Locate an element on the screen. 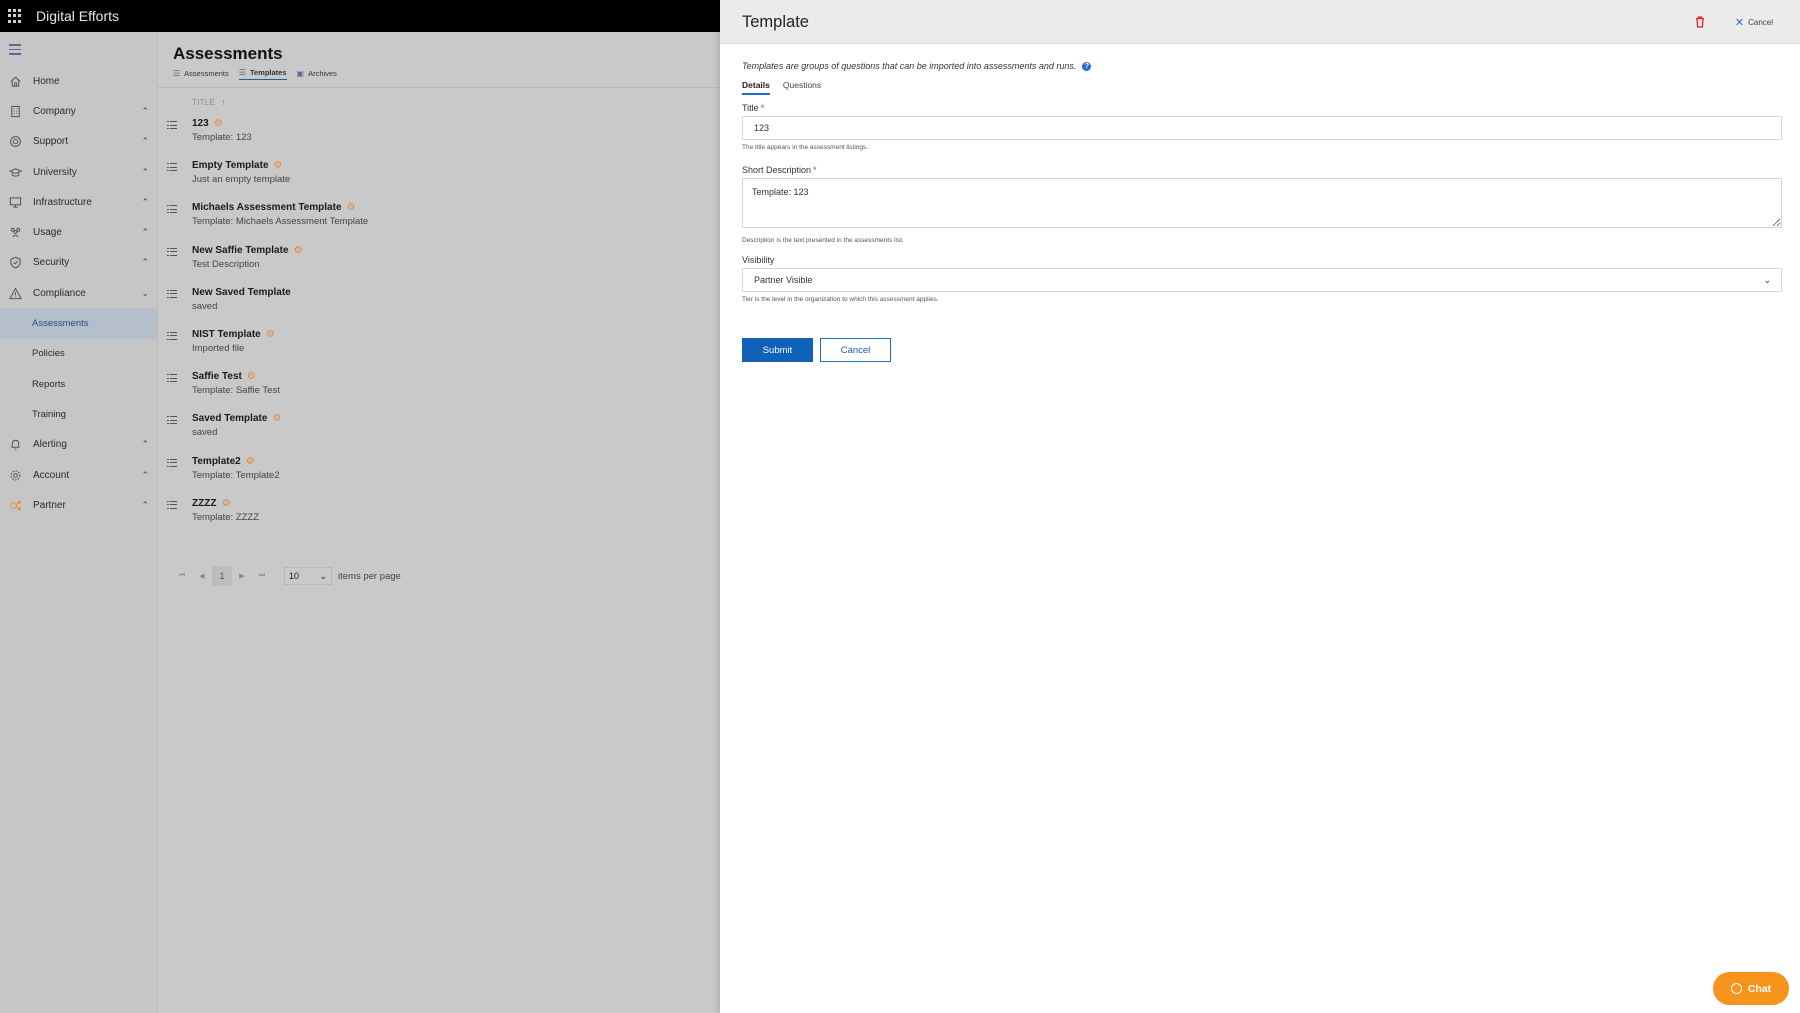  sidebar-subitem-policies: Policies is located at coordinates (78, 354).